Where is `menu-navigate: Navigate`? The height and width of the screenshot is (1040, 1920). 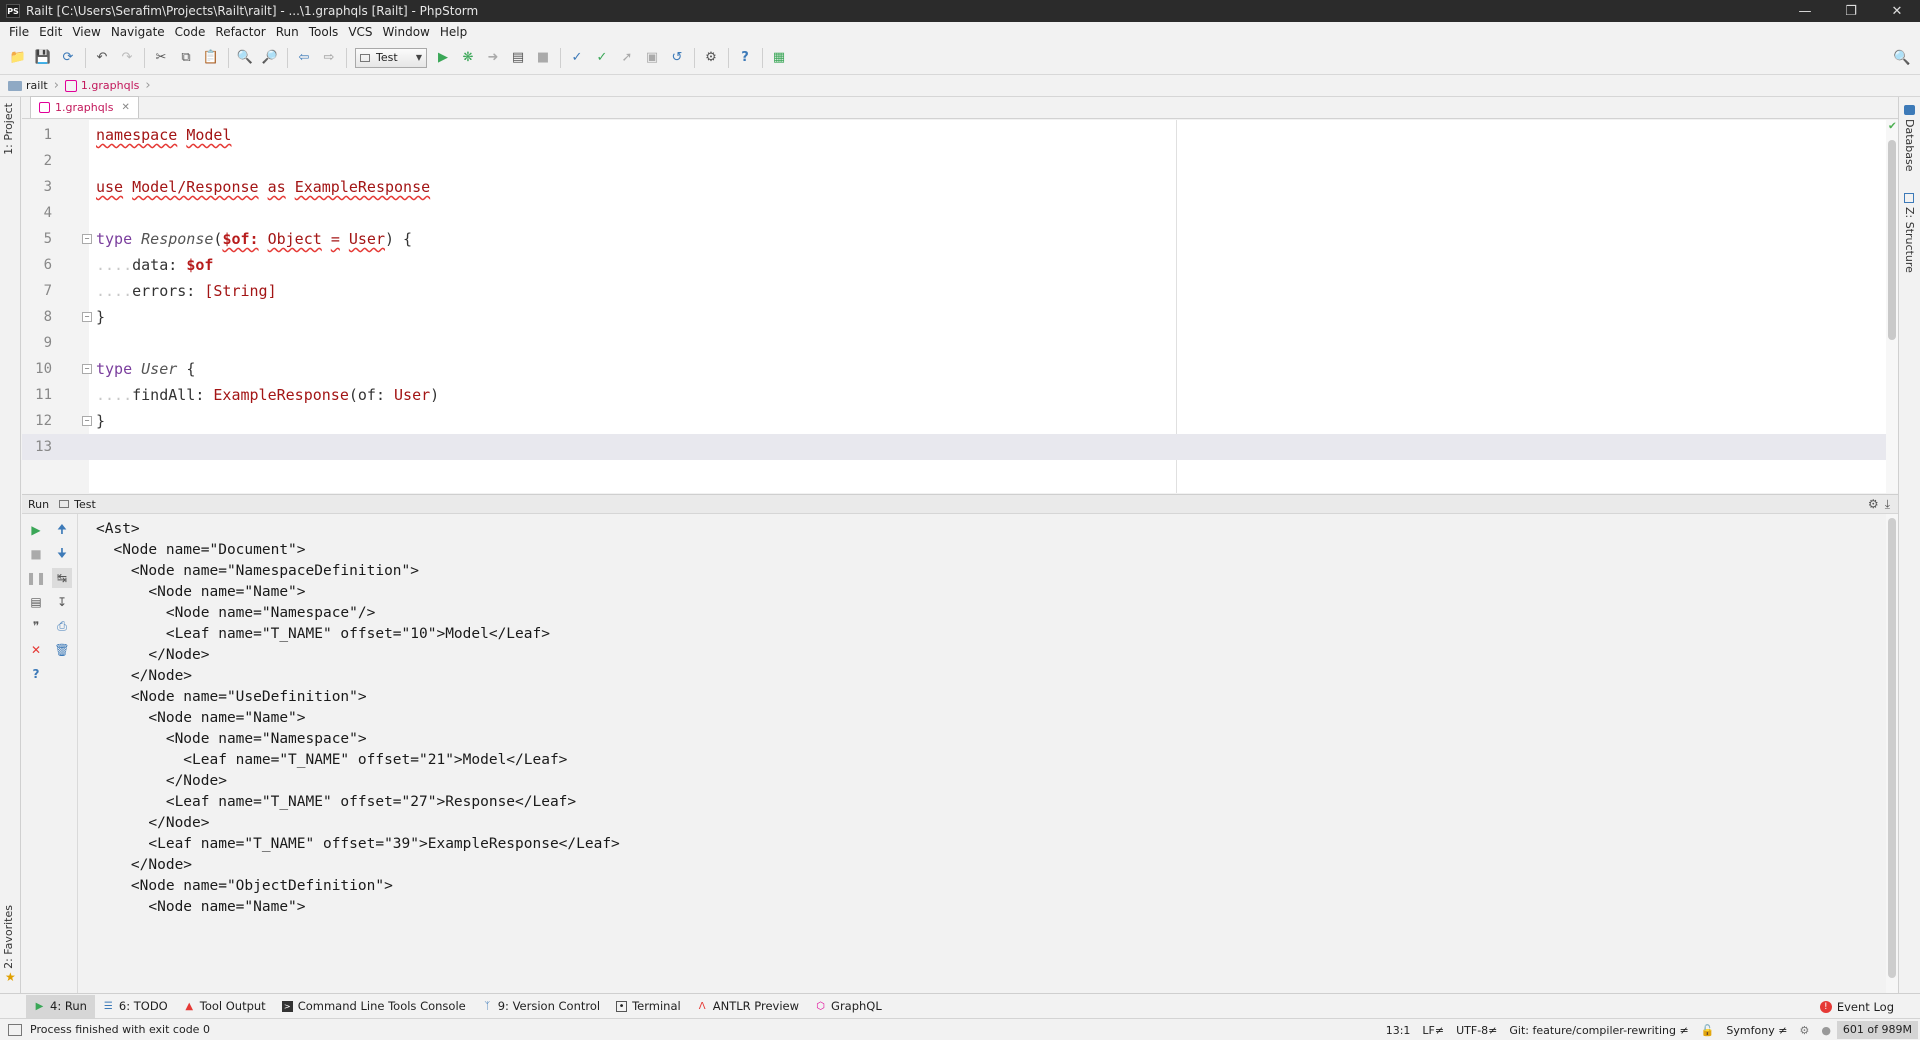
menu-navigate: Navigate is located at coordinates (138, 32).